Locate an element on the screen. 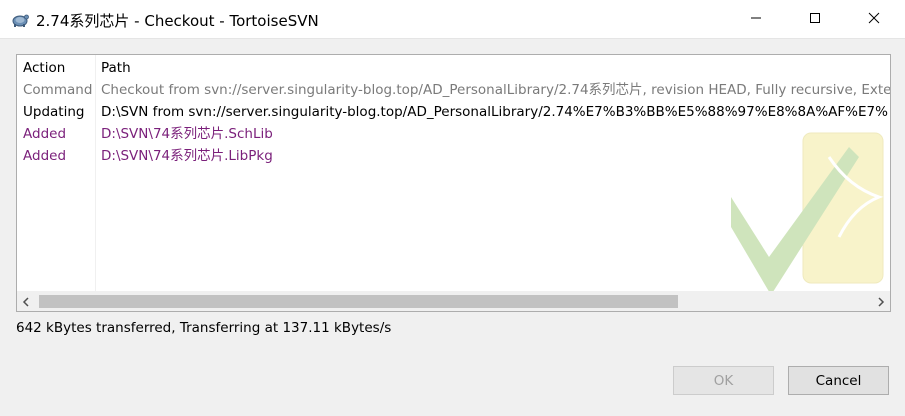  maximize-button is located at coordinates (815, 19).